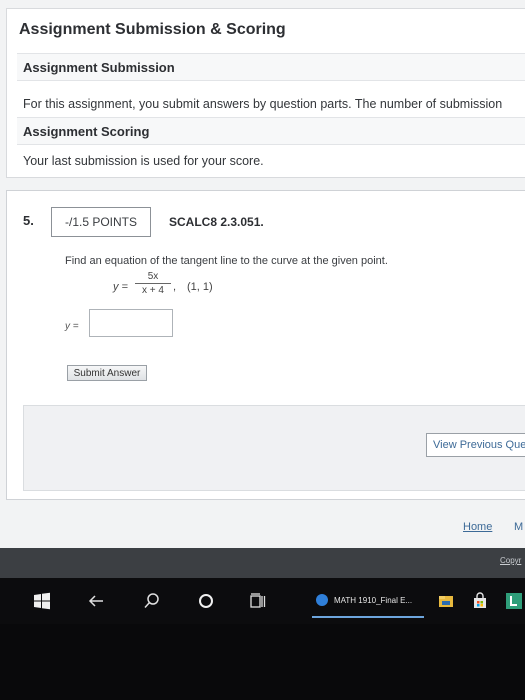 The width and height of the screenshot is (525, 700). What do you see at coordinates (152, 601) in the screenshot?
I see `search-icon` at bounding box center [152, 601].